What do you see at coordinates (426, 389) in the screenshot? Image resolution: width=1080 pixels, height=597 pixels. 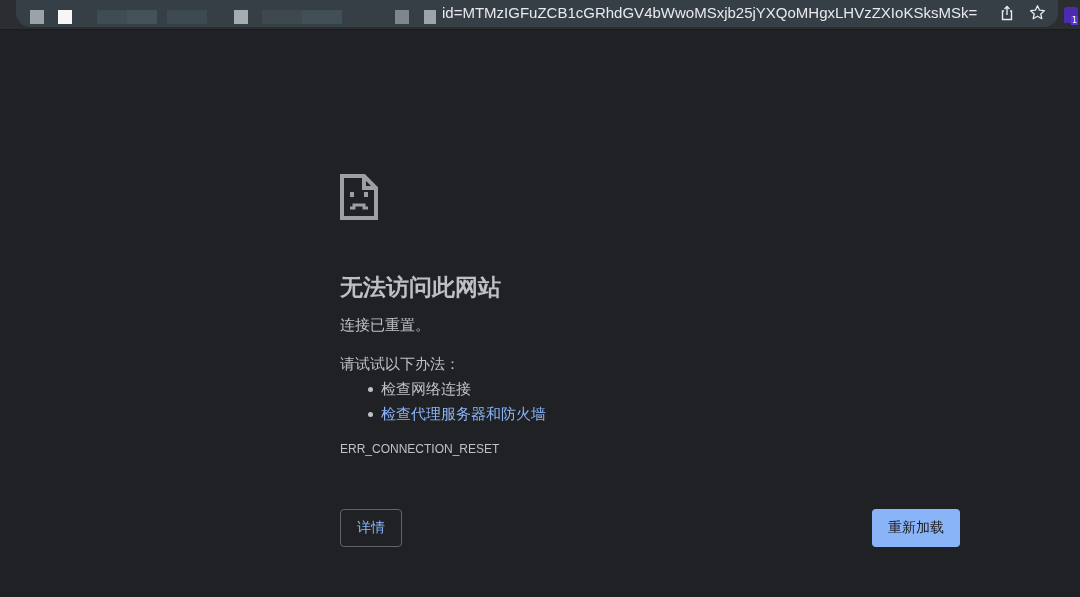 I see `suggestion-text: 检查网络连接` at bounding box center [426, 389].